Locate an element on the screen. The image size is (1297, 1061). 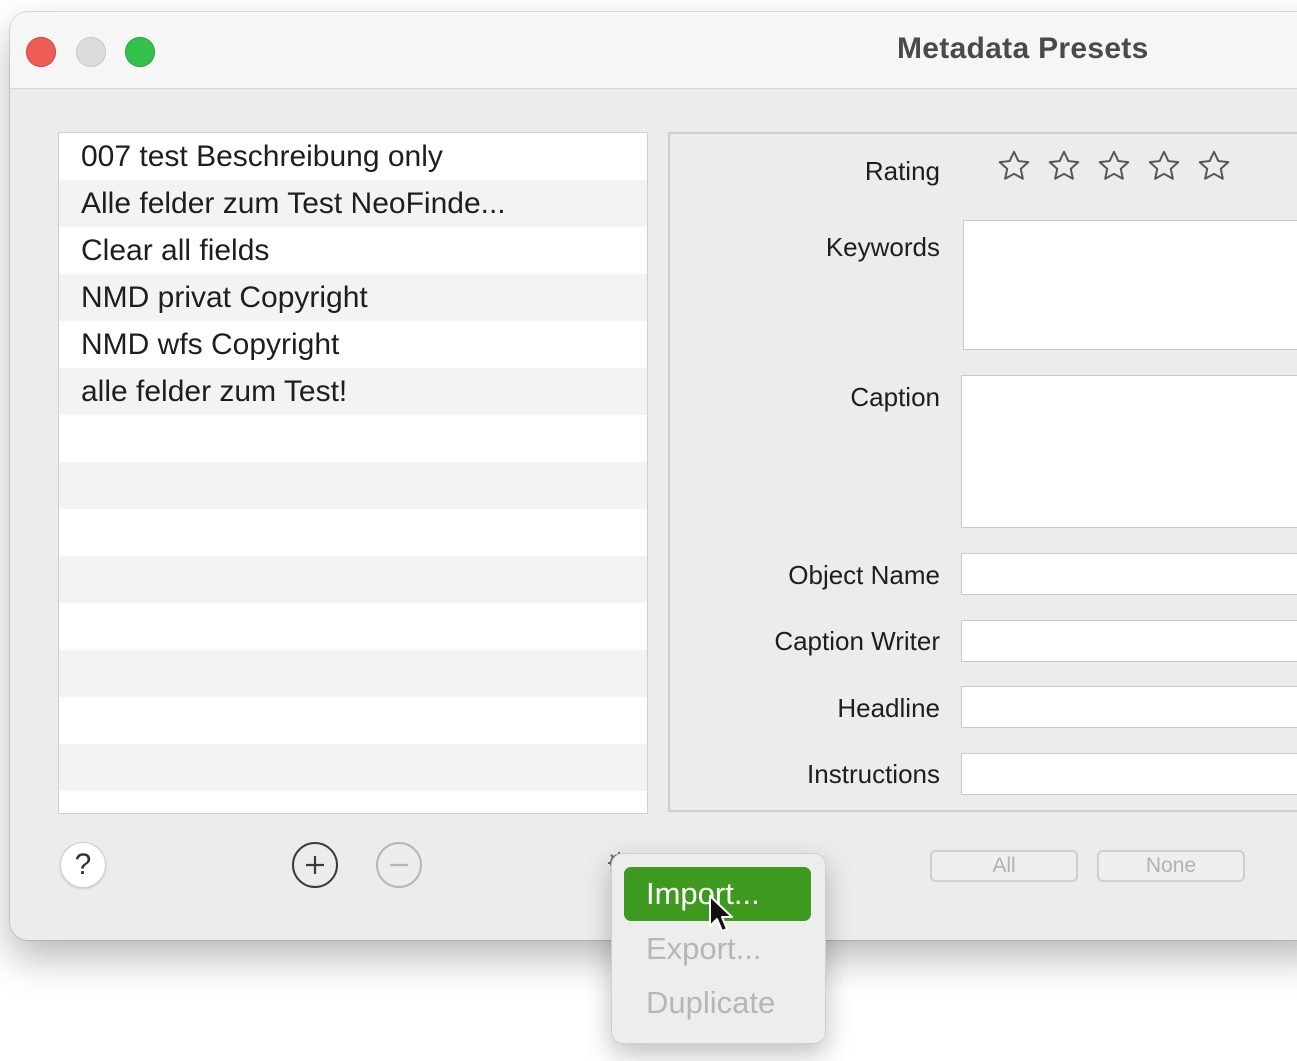
preset-list-item: 007 test Beschreibung only is located at coordinates (353, 156).